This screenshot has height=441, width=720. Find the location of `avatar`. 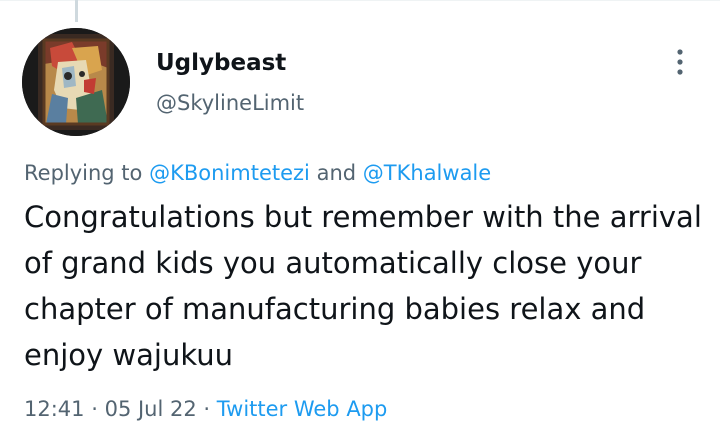

avatar is located at coordinates (76, 82).